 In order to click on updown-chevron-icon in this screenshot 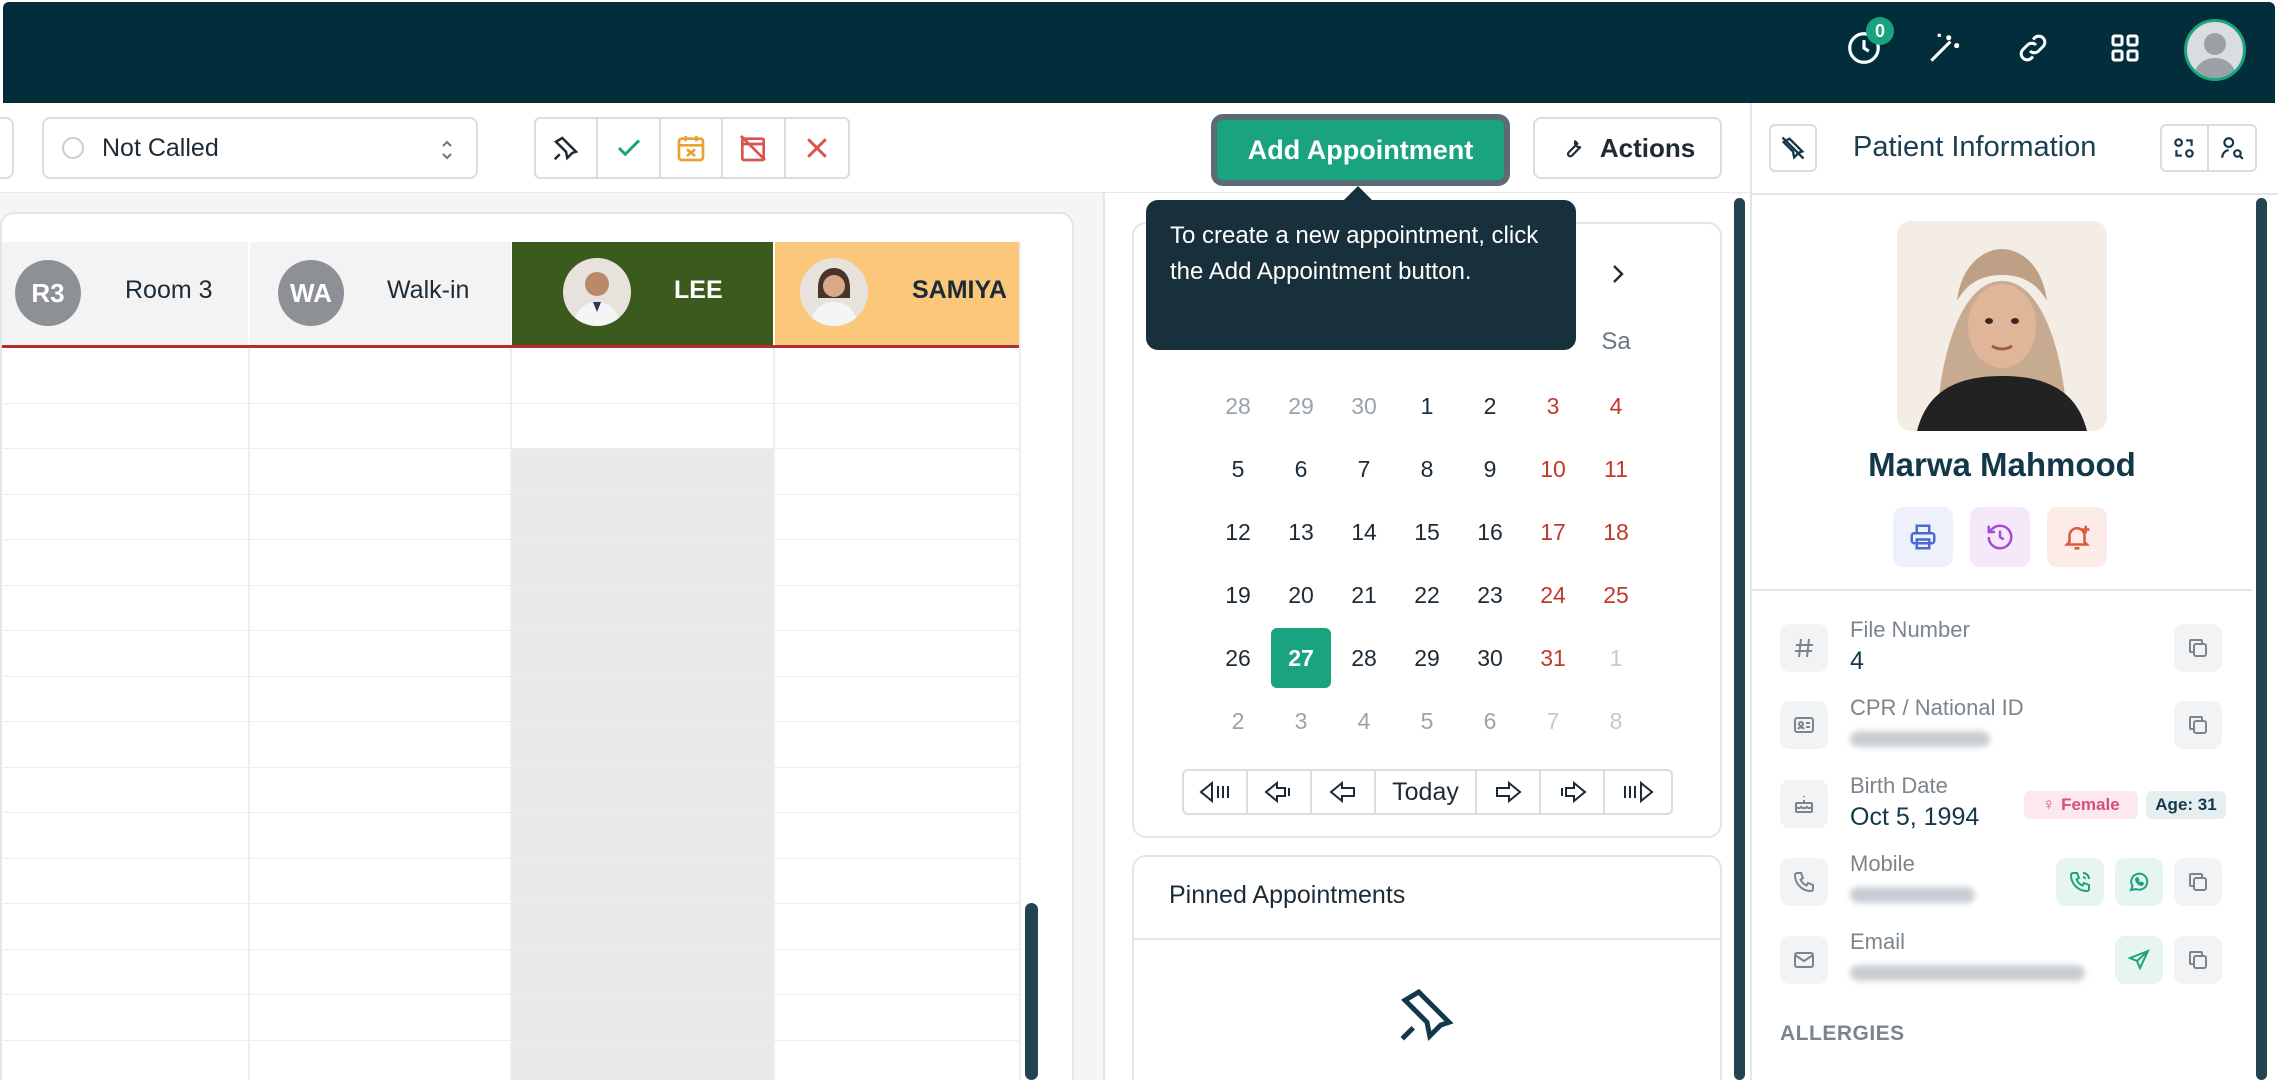, I will do `click(447, 150)`.